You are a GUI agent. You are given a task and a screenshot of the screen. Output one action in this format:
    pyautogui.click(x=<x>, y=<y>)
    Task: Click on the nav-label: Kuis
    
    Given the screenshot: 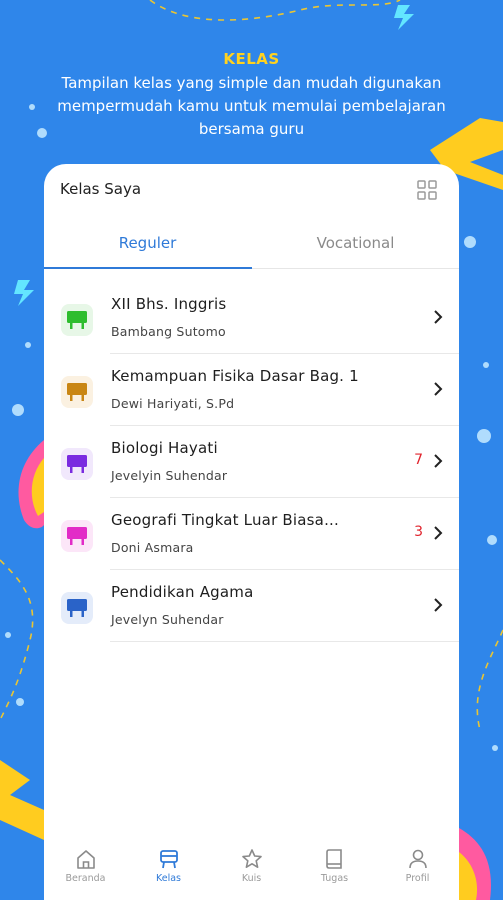 What is the action you would take?
    pyautogui.click(x=251, y=878)
    